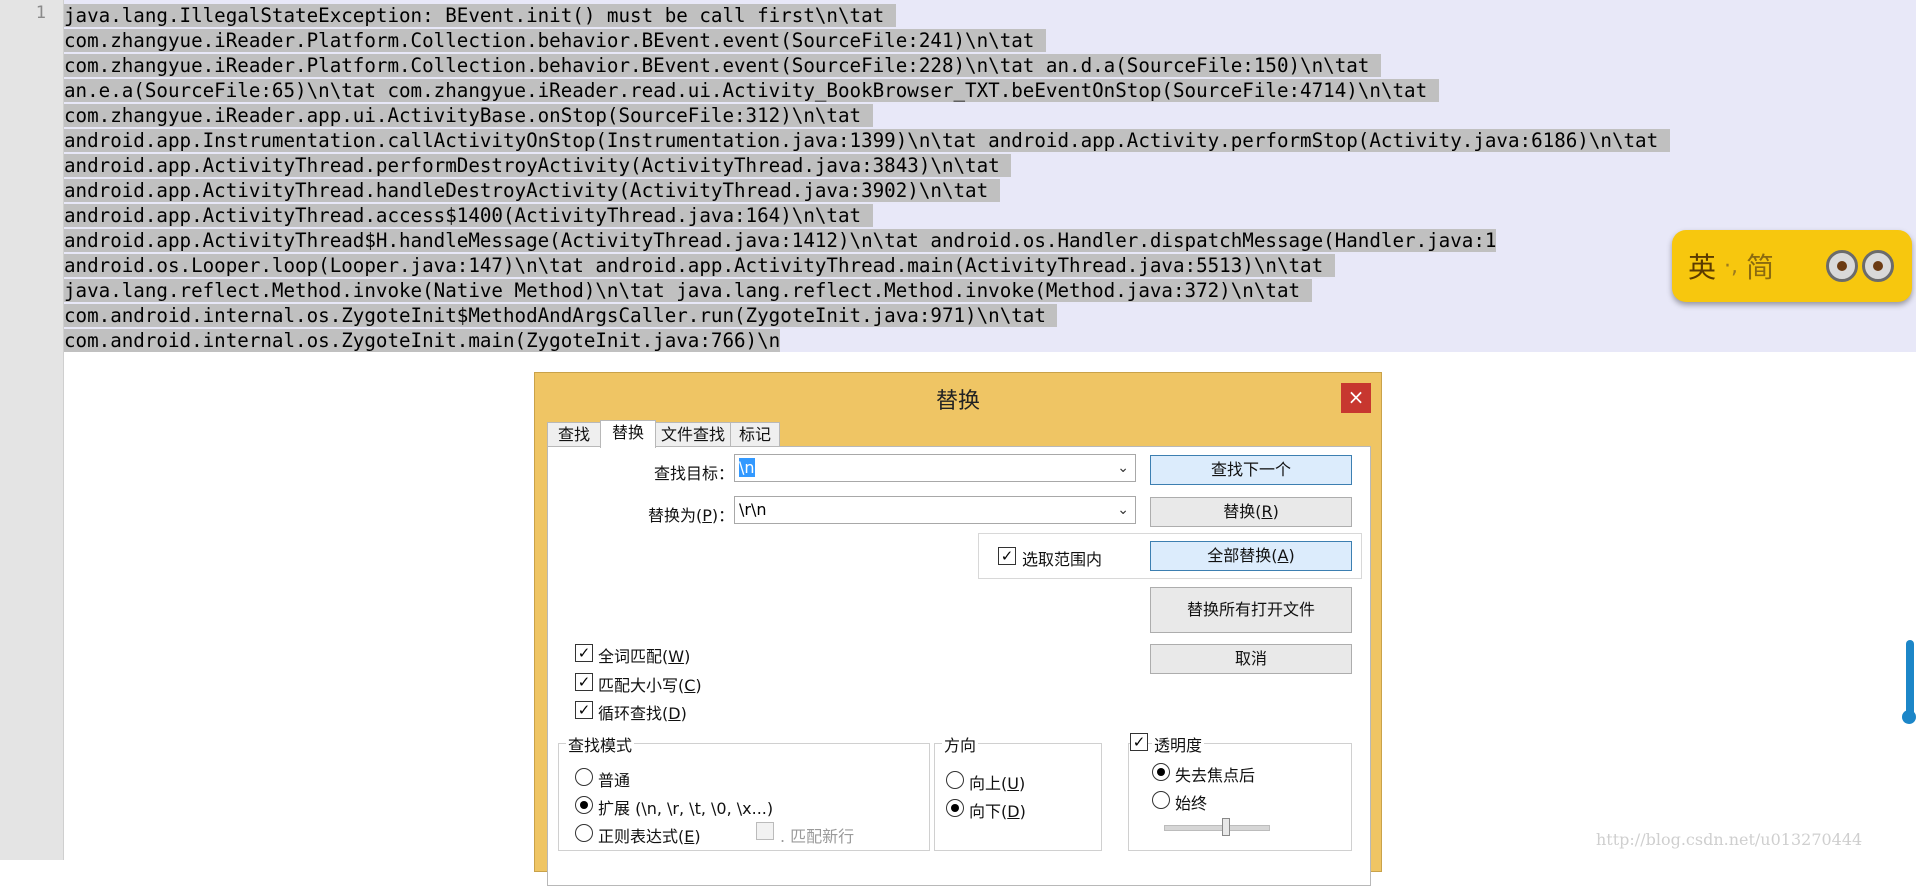  What do you see at coordinates (628, 434) in the screenshot?
I see `tab-replace: 替换` at bounding box center [628, 434].